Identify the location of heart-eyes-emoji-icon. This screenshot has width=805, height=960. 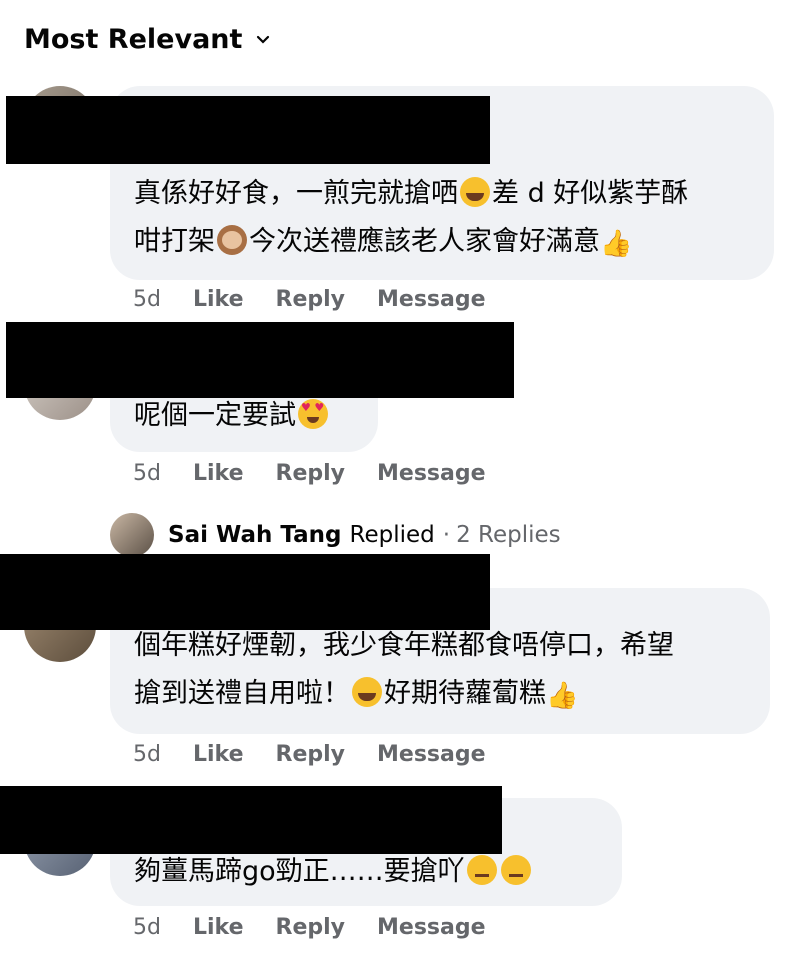
(313, 414).